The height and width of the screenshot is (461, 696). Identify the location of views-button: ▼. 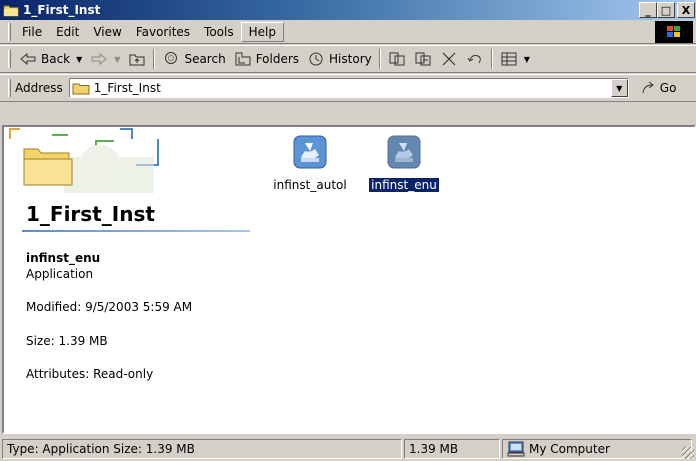
(515, 59).